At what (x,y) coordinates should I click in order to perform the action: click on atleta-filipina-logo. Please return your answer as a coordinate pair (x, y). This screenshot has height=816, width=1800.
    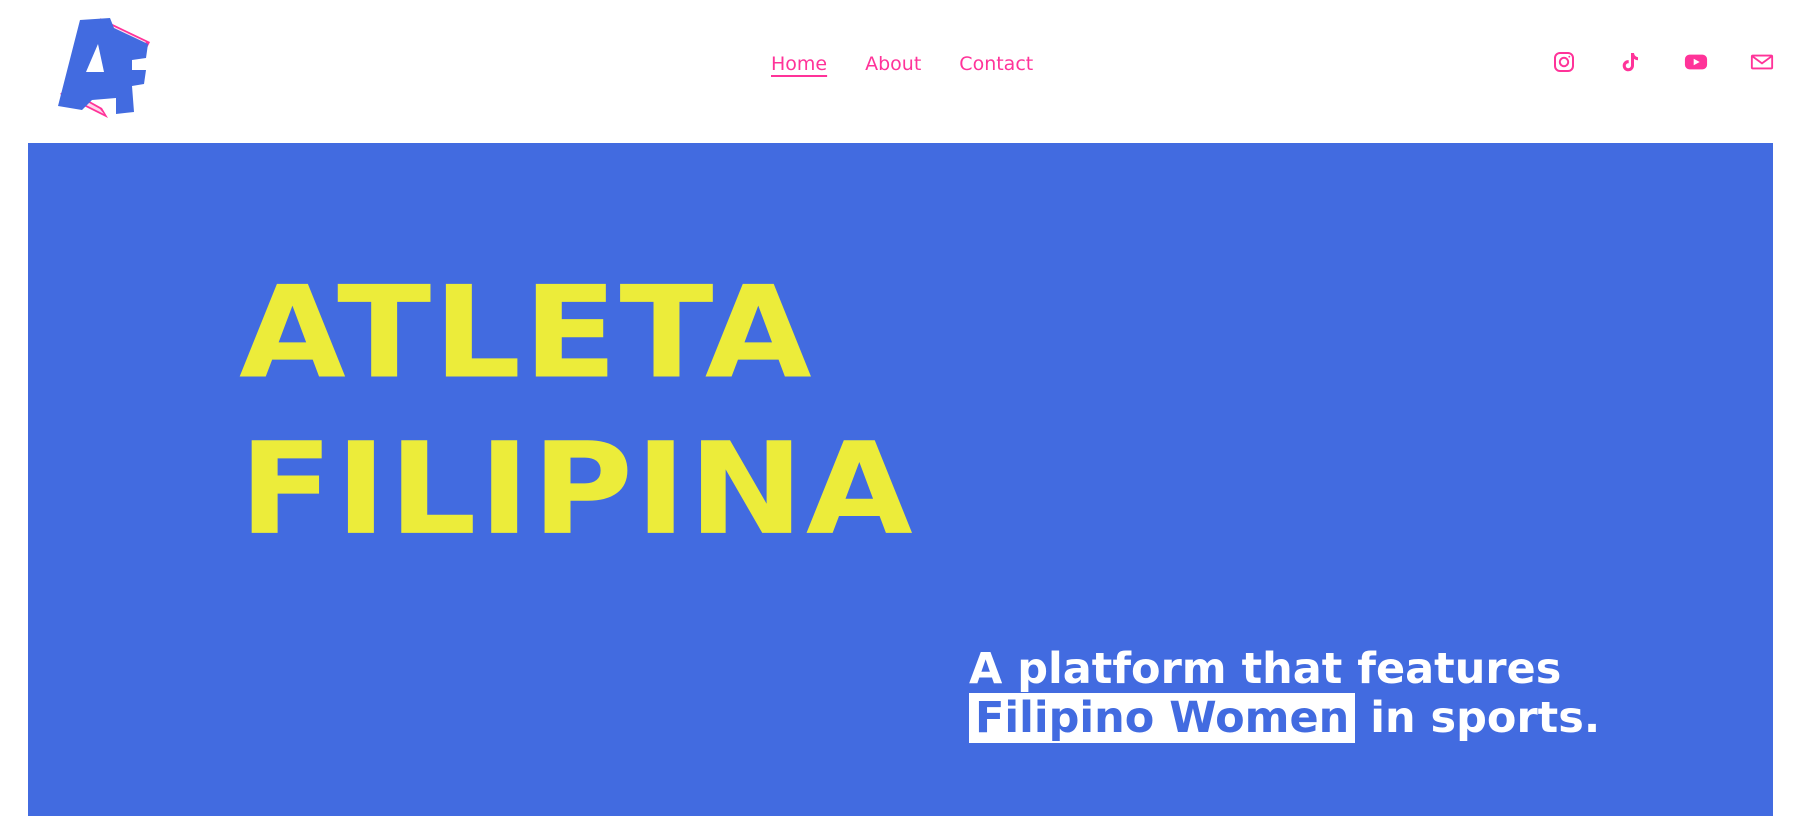
    Looking at the image, I should click on (102, 67).